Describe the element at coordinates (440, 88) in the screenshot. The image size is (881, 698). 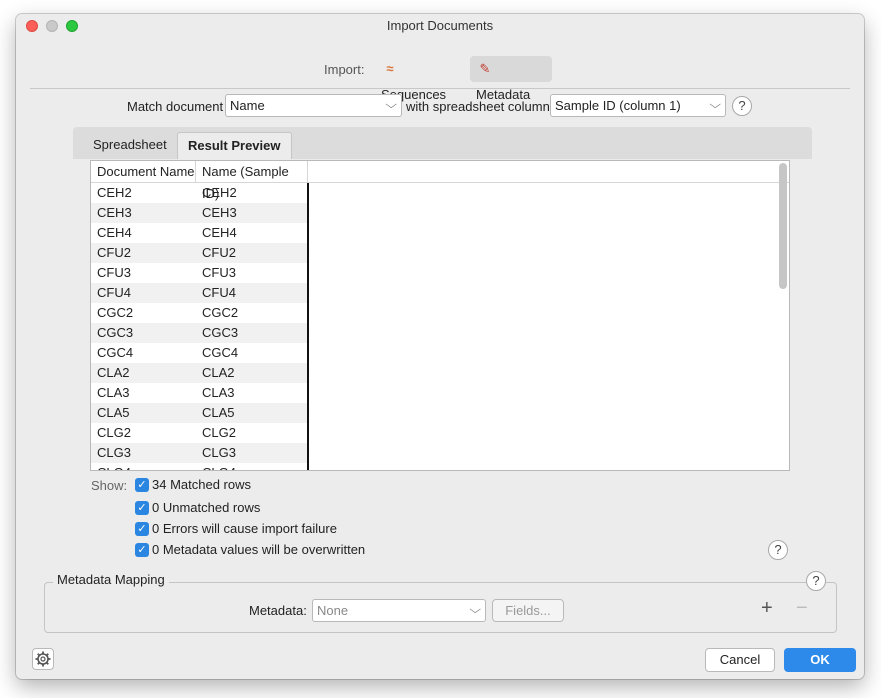
I see `divider` at that location.